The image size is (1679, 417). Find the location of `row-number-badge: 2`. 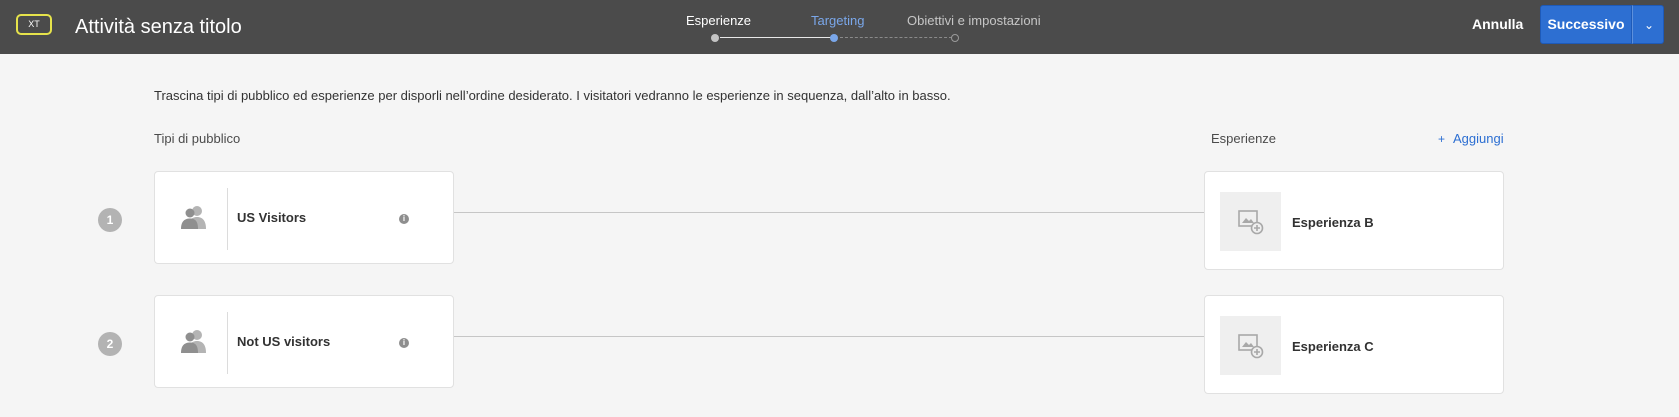

row-number-badge: 2 is located at coordinates (110, 344).